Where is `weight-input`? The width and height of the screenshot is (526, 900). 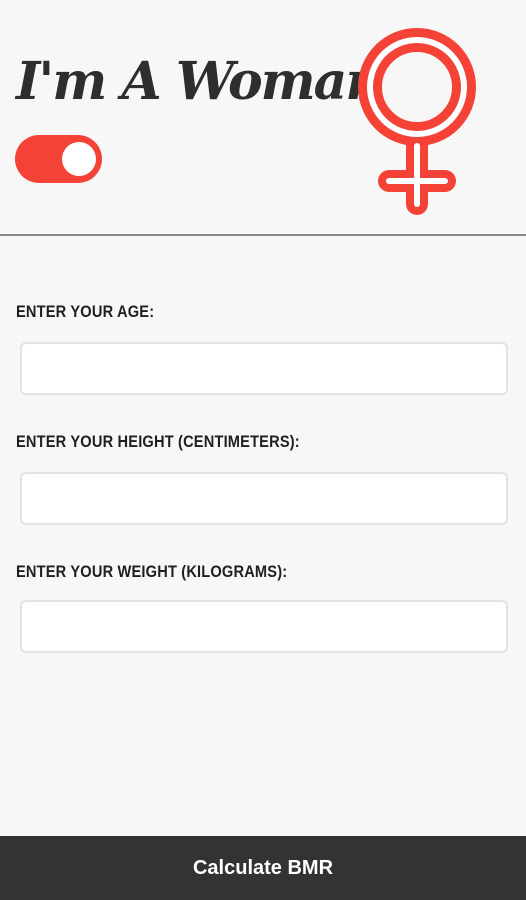 weight-input is located at coordinates (264, 626).